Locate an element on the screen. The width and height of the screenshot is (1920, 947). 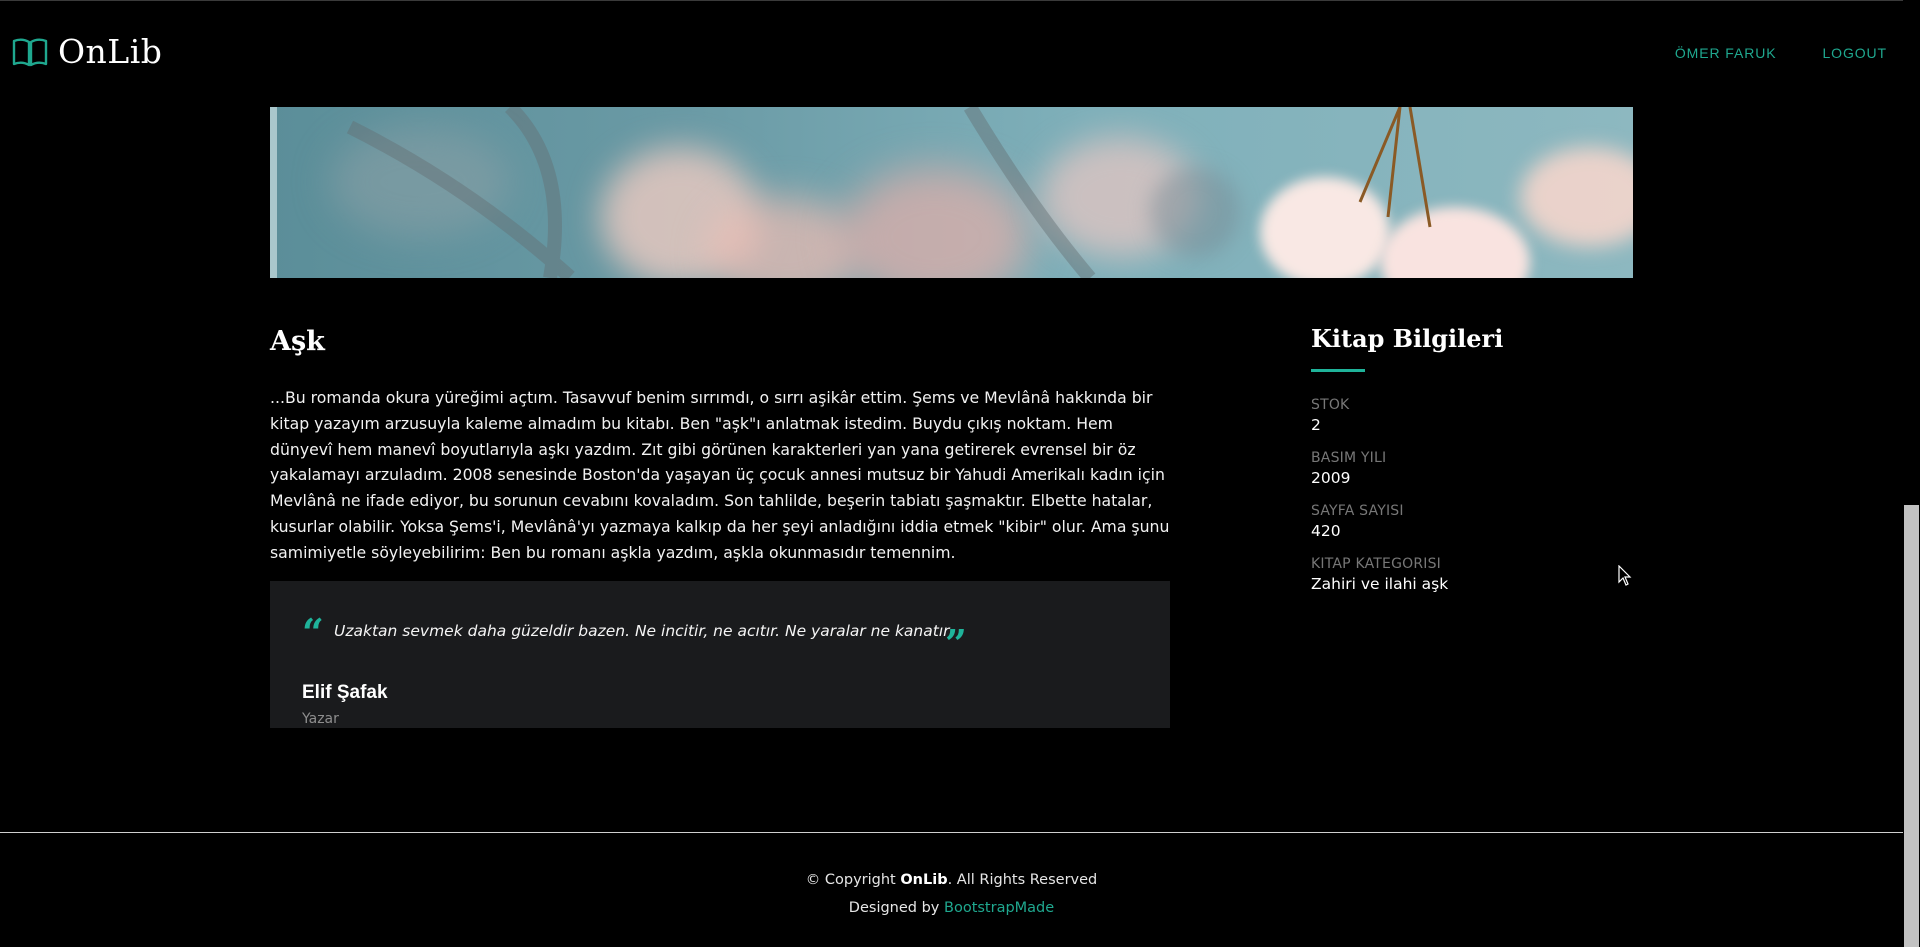
info-label: KITAP KATEGORISI is located at coordinates (1376, 564).